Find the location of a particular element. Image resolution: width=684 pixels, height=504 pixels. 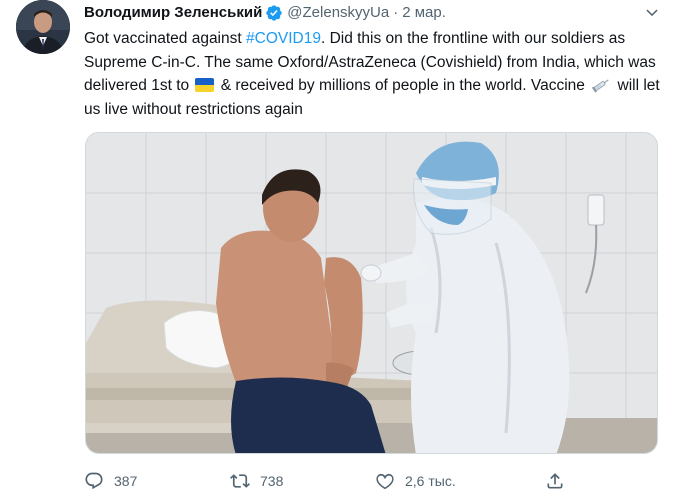

hashtag-link: #COVID19 is located at coordinates (283, 38).